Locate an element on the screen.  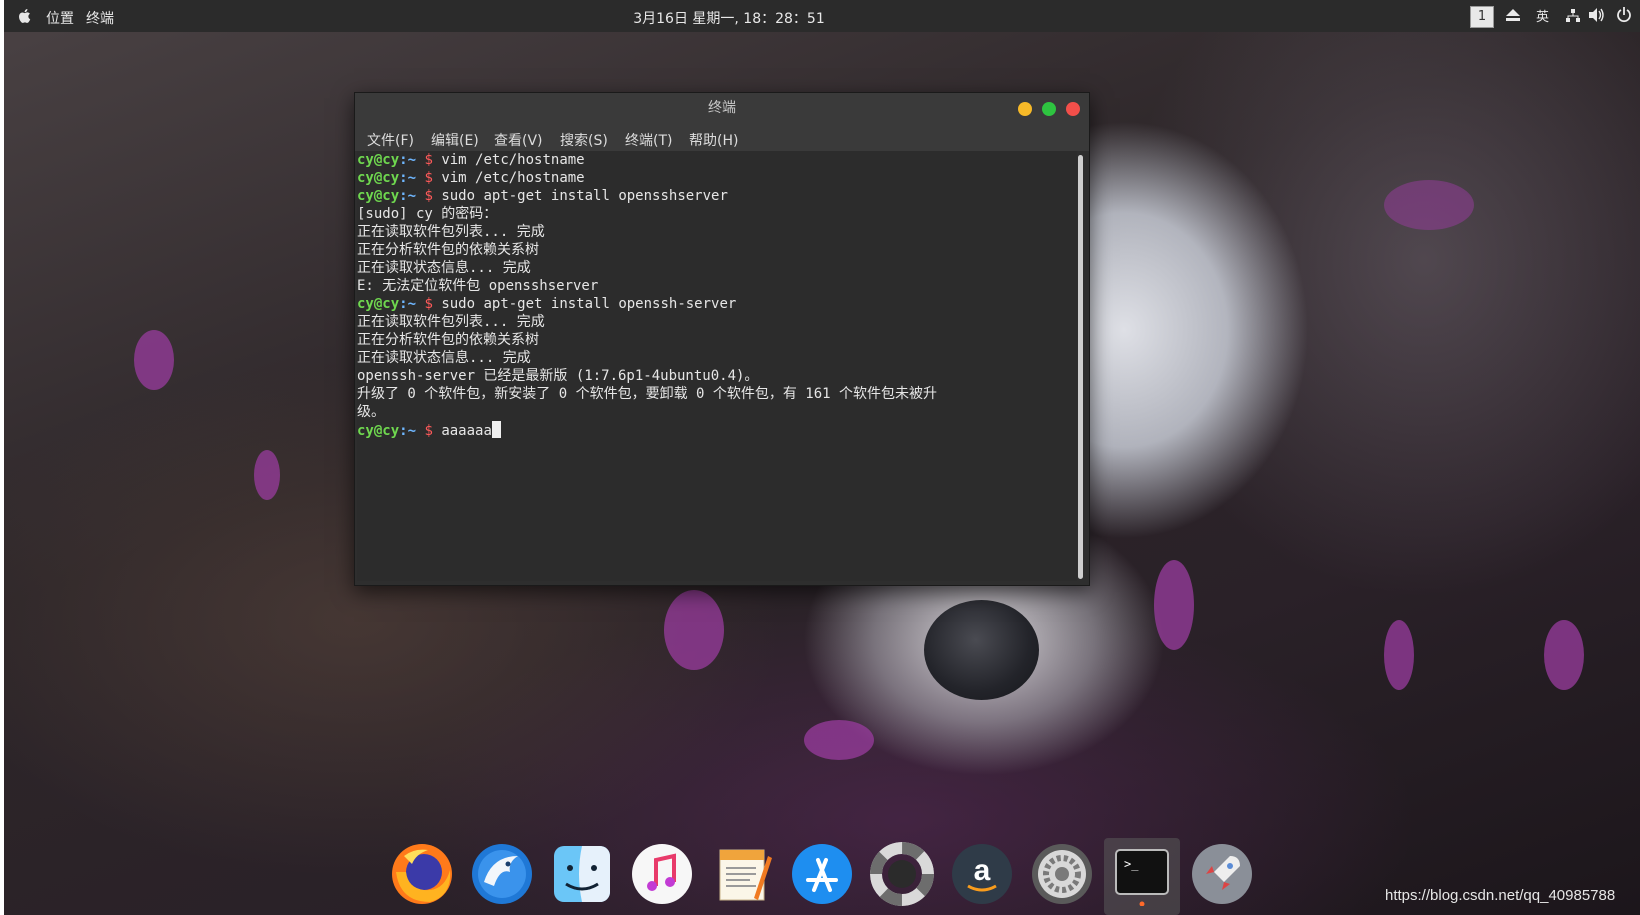
eject-icon is located at coordinates (1513, 15).